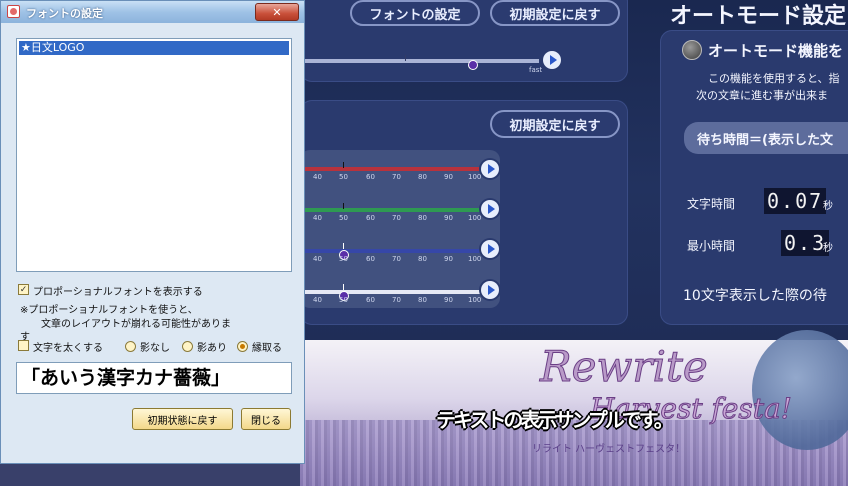 The image size is (848, 486). I want to click on speed-play-icon, so click(552, 60).